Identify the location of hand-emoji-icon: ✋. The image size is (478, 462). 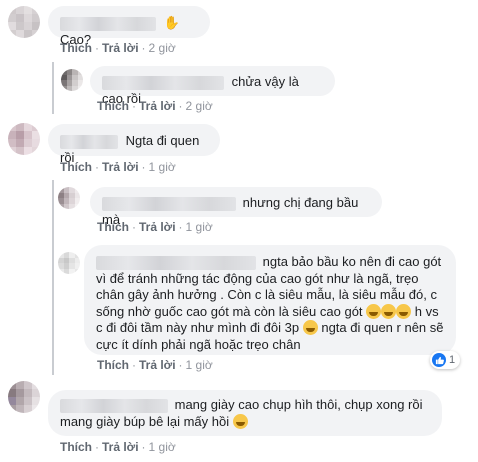
(171, 22).